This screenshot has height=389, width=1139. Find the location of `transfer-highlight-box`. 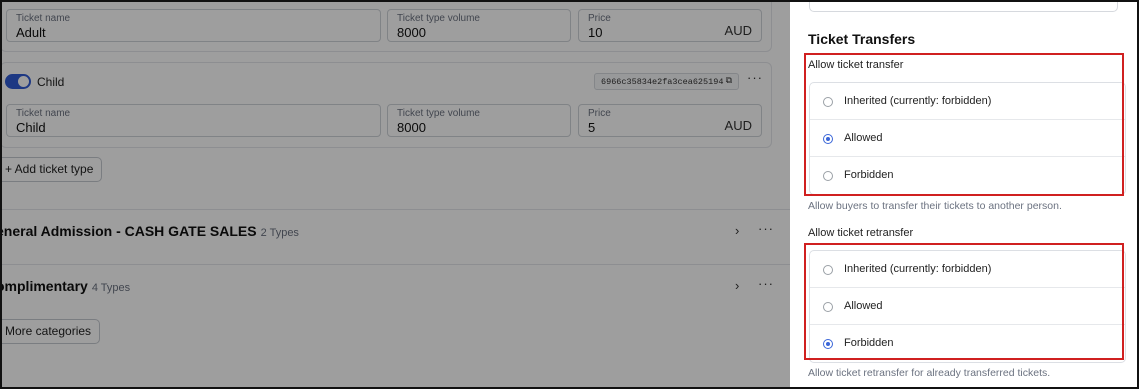

transfer-highlight-box is located at coordinates (964, 124).